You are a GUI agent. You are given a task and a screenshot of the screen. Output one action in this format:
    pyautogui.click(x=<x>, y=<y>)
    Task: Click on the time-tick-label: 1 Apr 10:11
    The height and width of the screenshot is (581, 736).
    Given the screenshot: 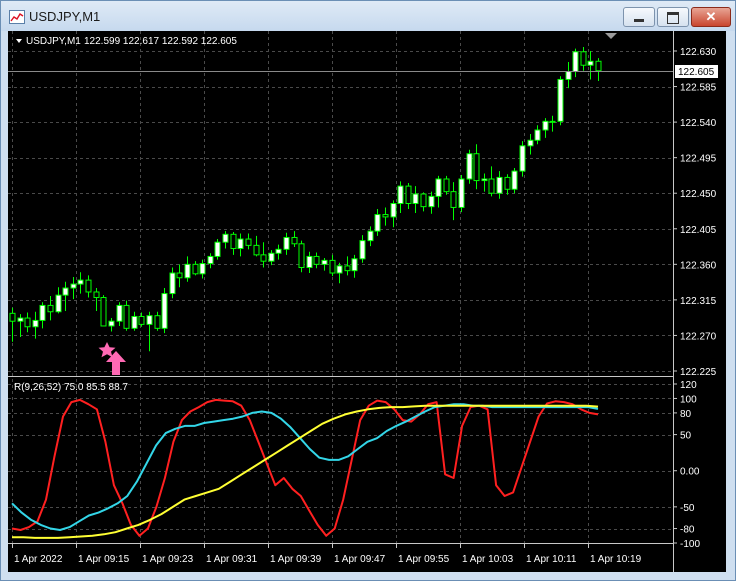 What is the action you would take?
    pyautogui.click(x=551, y=559)
    